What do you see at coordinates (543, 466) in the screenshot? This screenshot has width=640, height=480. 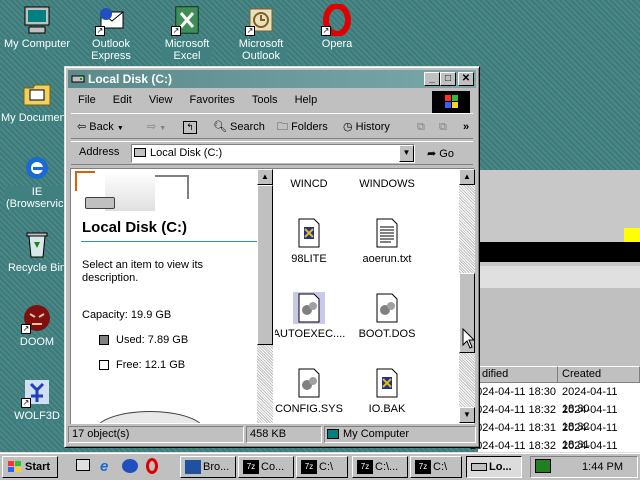 I see `tray-network-icon` at bounding box center [543, 466].